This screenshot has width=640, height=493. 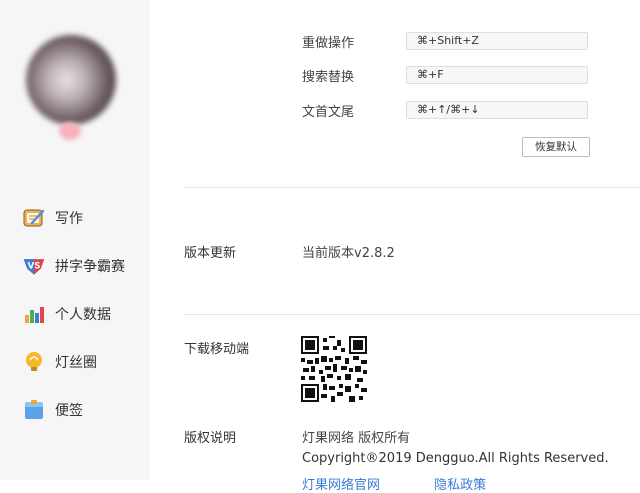 I want to click on vs-icon: VS, so click(x=34, y=266).